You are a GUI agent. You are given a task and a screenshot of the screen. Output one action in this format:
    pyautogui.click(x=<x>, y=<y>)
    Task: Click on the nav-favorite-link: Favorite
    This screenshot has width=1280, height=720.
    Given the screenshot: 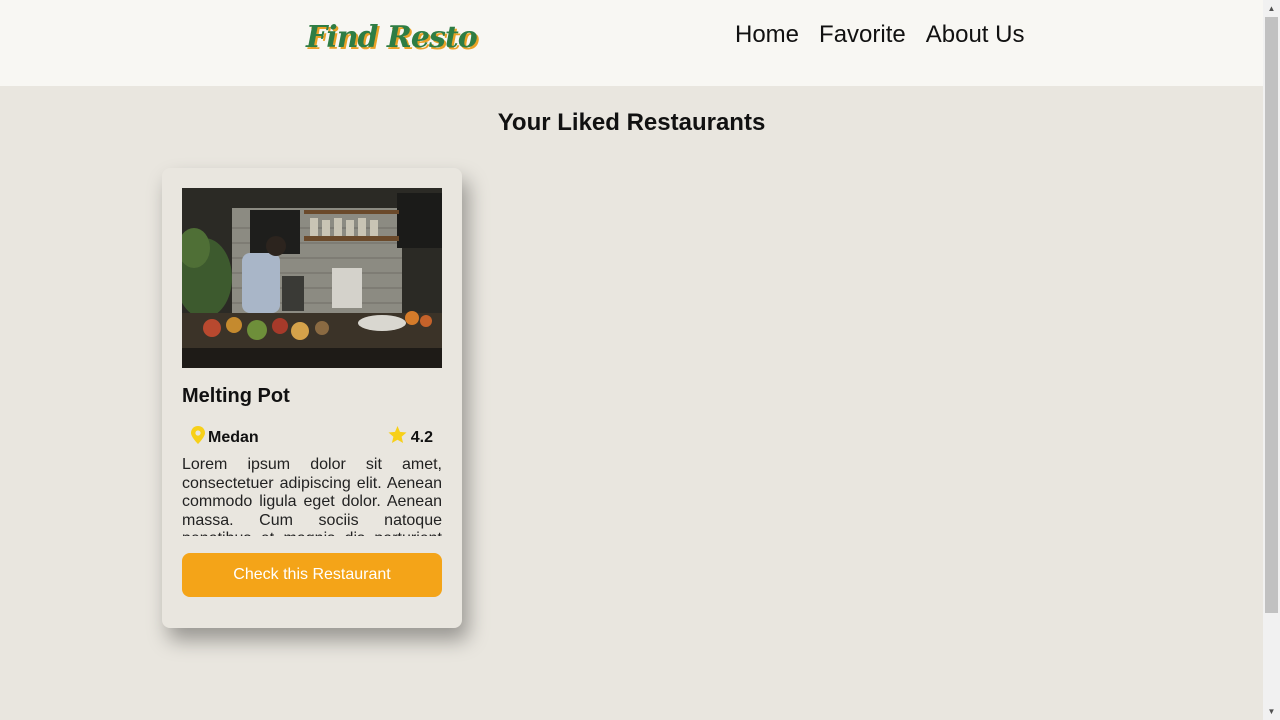 What is the action you would take?
    pyautogui.click(x=862, y=35)
    